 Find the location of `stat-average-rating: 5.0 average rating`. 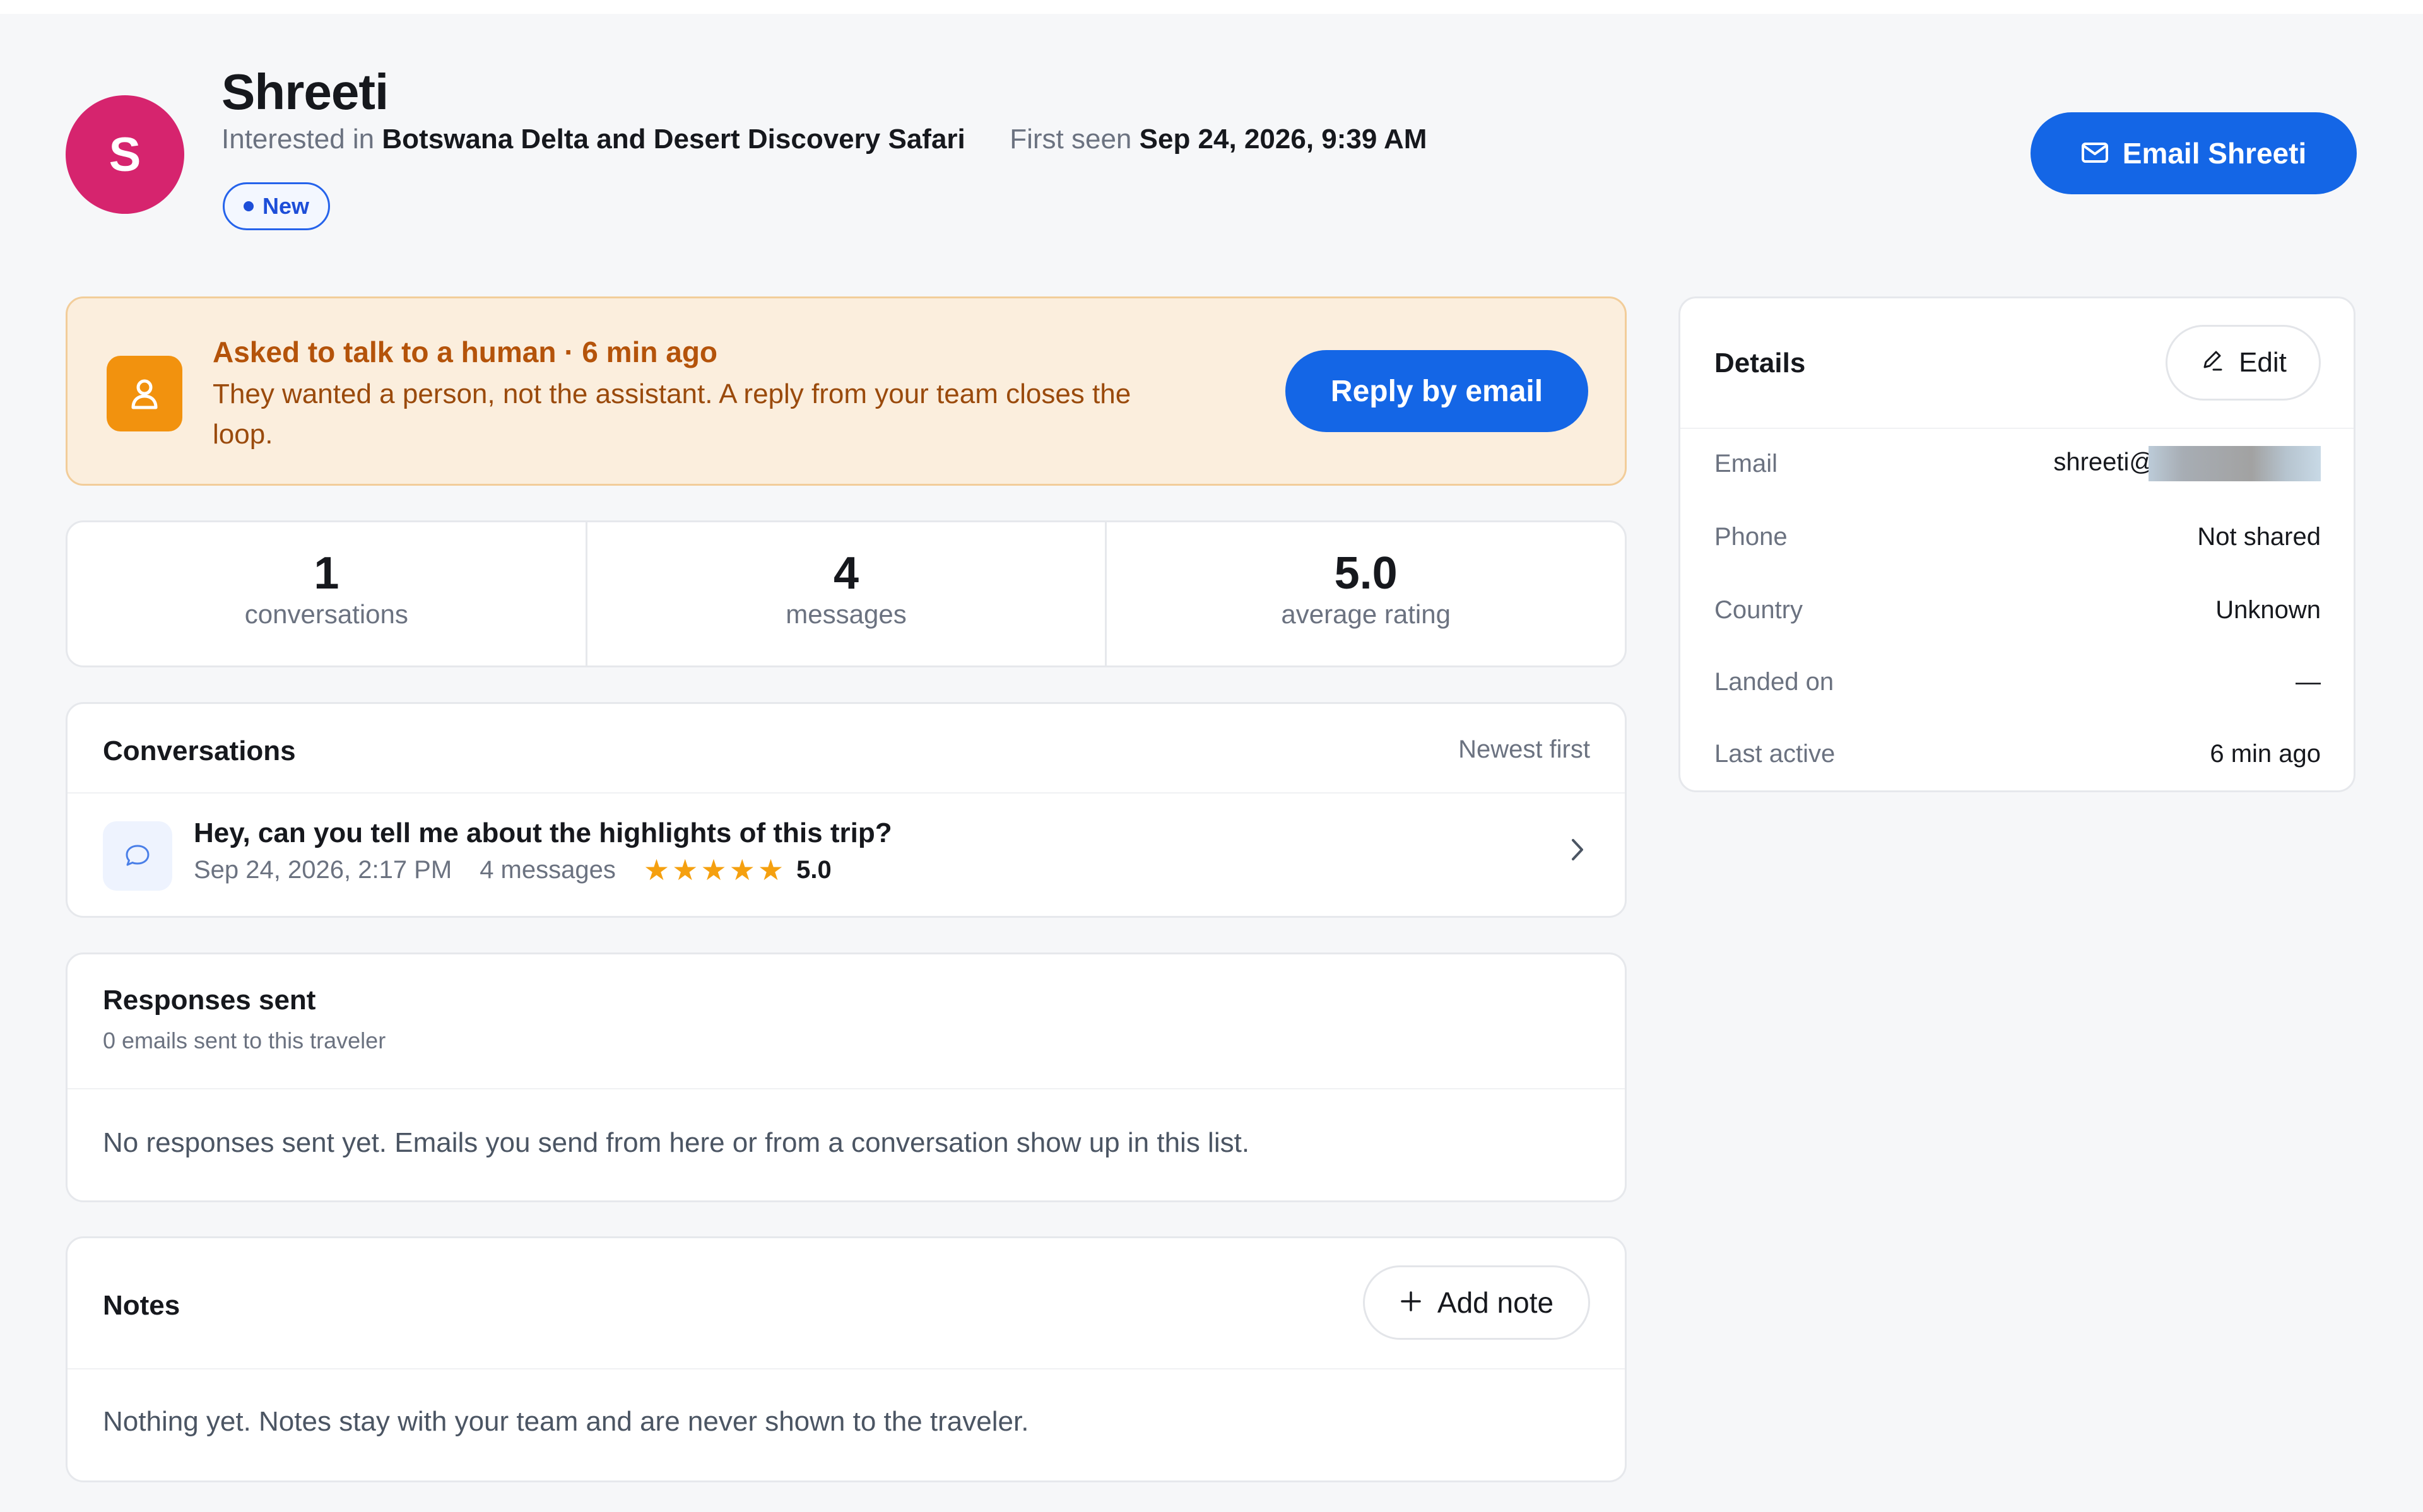

stat-average-rating: 5.0 average rating is located at coordinates (1366, 593).